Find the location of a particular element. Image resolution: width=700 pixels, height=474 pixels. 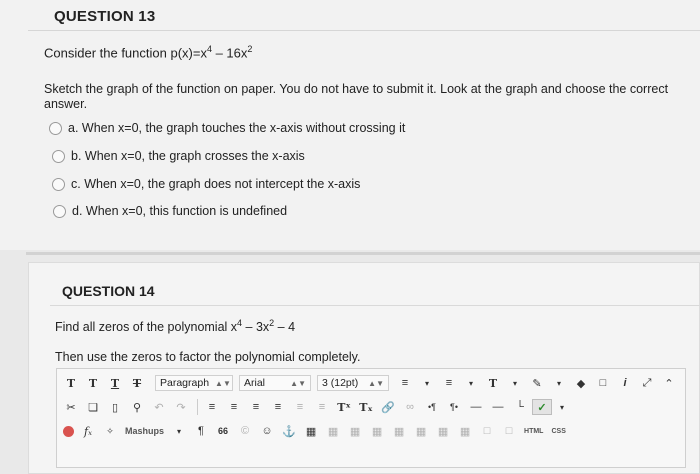

table-insert-row-icon: ▦ is located at coordinates (333, 431).